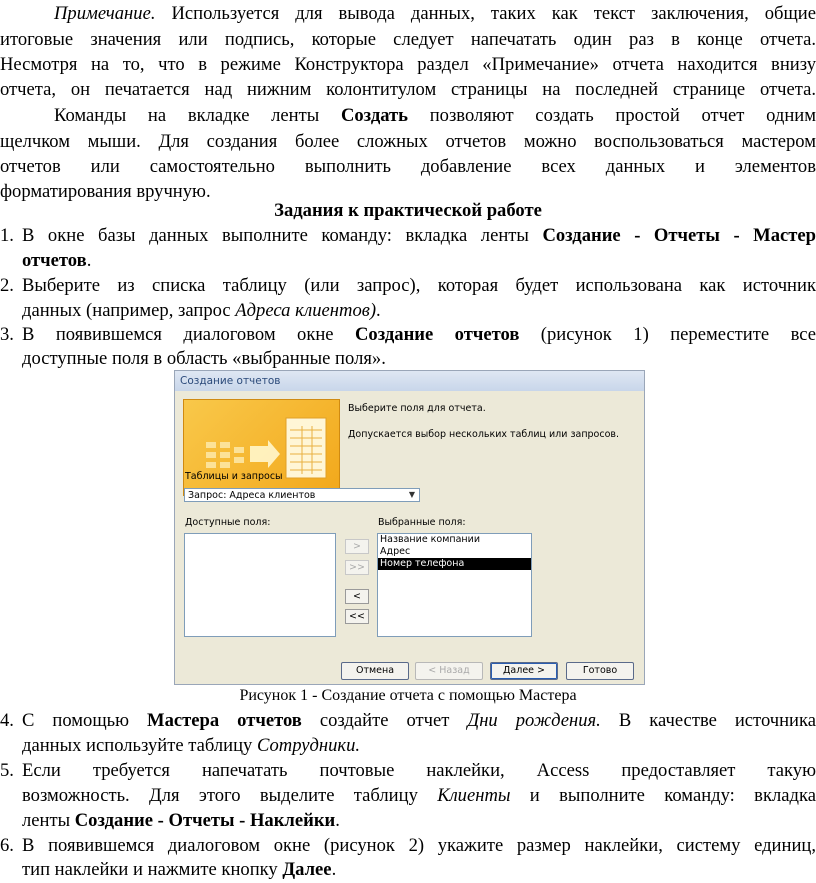 The height and width of the screenshot is (883, 816). What do you see at coordinates (449, 671) in the screenshot?
I see `back-button: < Назад` at bounding box center [449, 671].